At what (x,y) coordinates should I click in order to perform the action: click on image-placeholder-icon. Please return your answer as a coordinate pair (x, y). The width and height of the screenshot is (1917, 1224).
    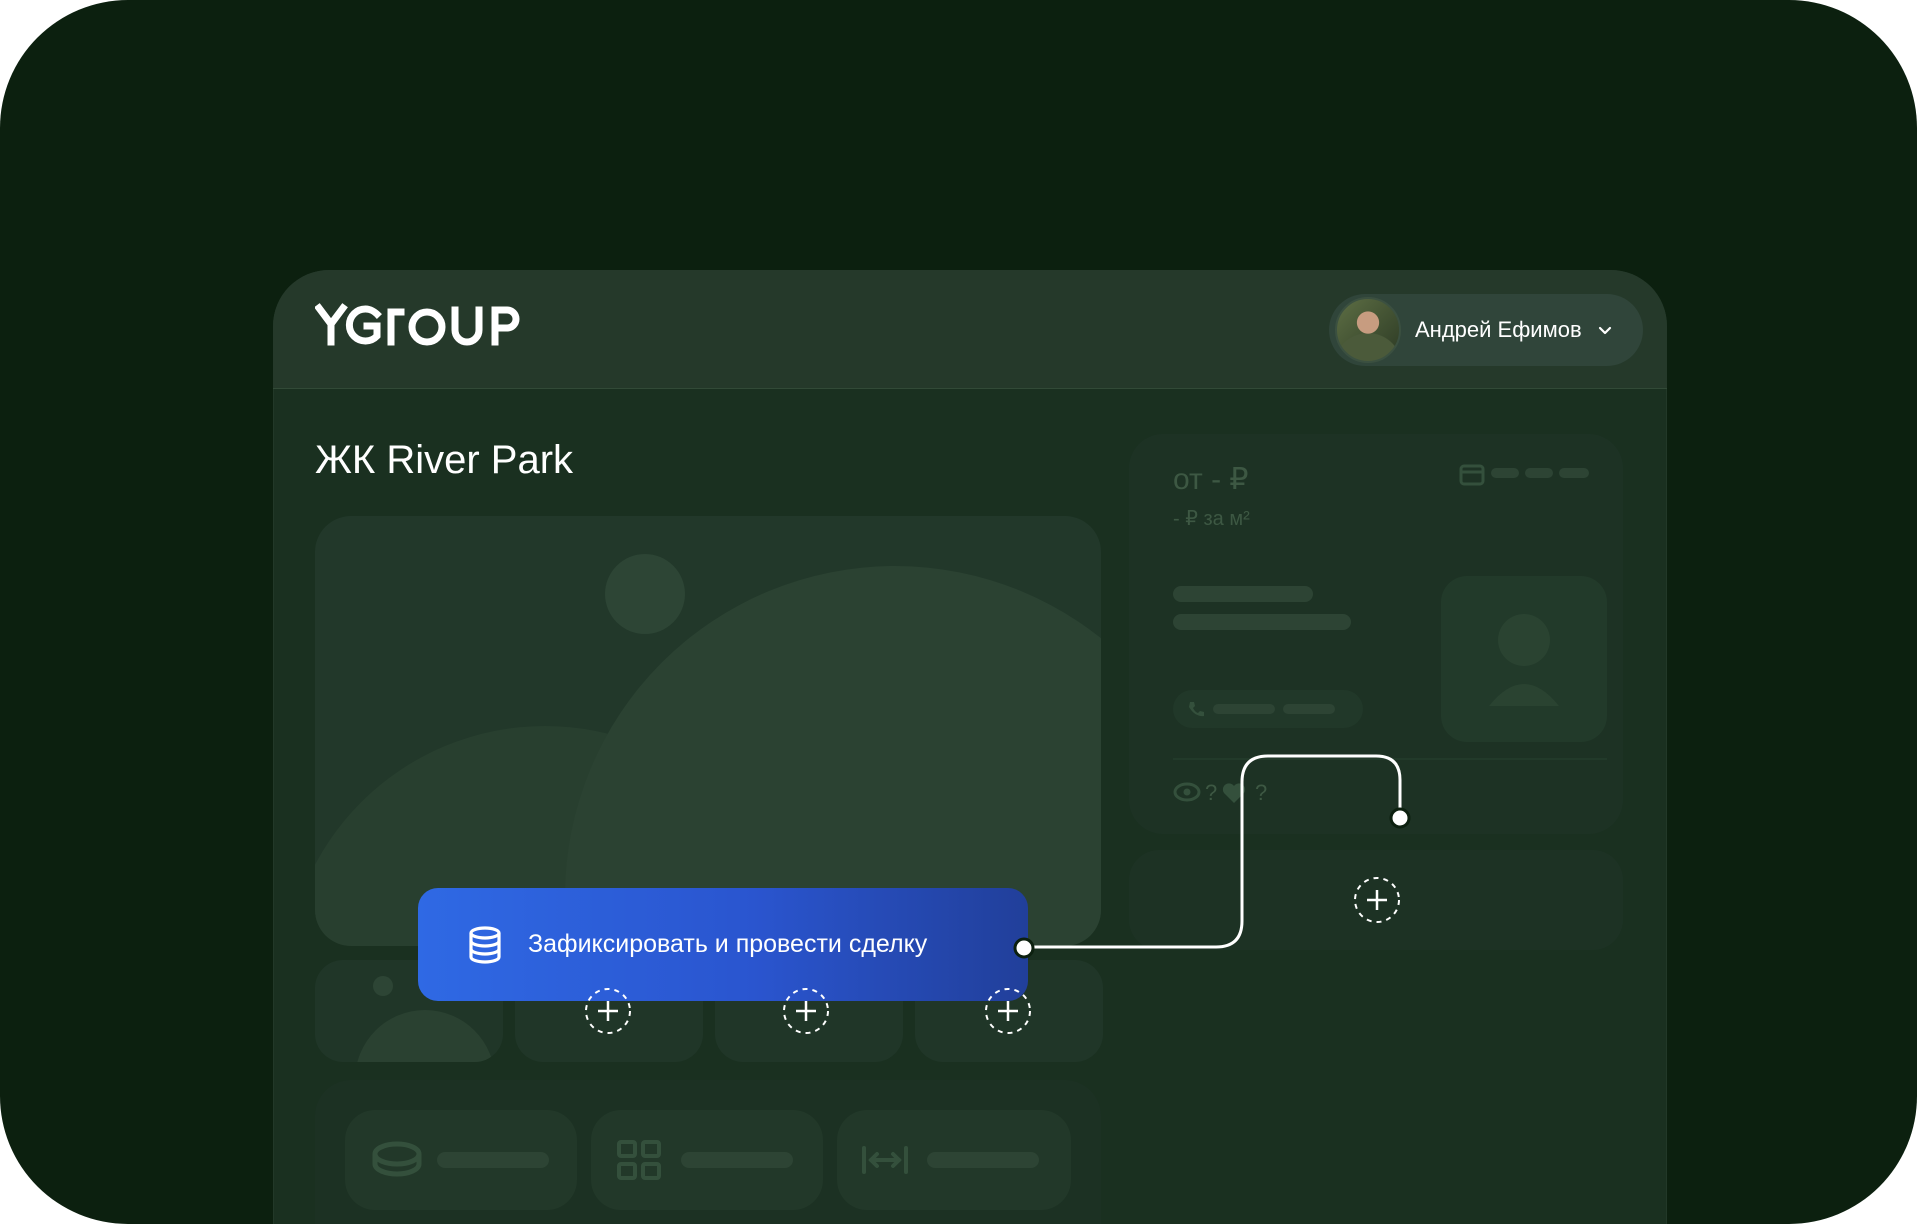
    Looking at the image, I should click on (708, 750).